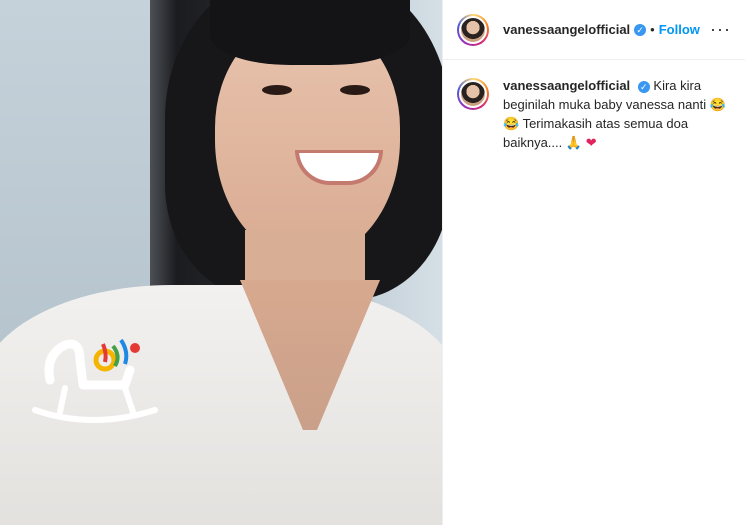 The image size is (745, 525). I want to click on avatar-image, so click(473, 29).